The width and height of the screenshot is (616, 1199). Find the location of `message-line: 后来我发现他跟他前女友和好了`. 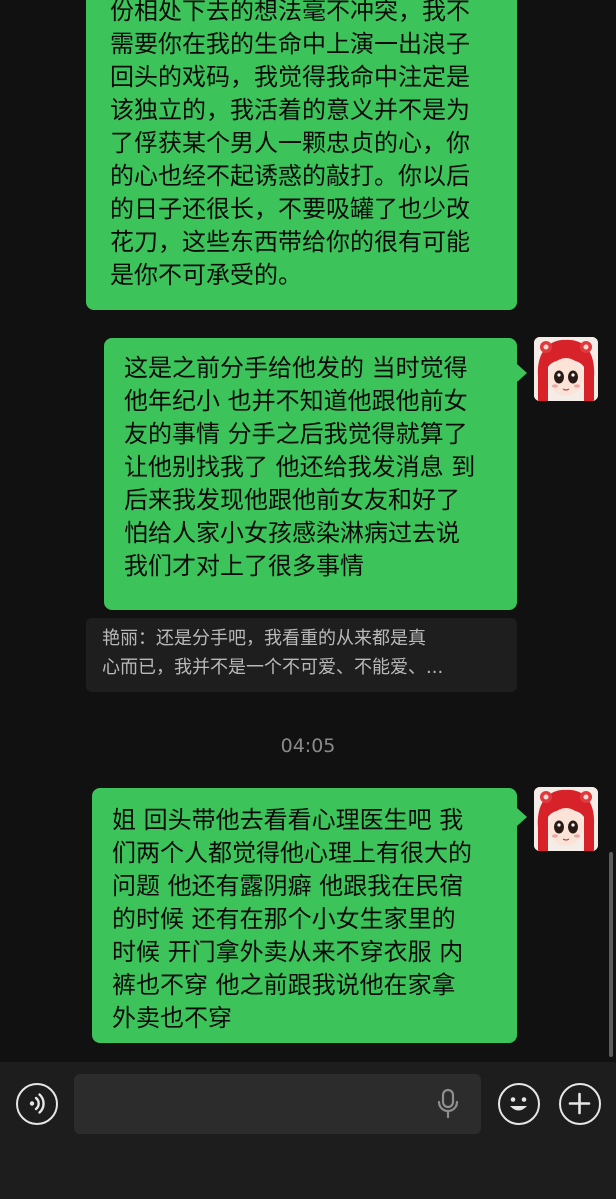

message-line: 后来我发现他跟他前女友和好了 is located at coordinates (292, 500).